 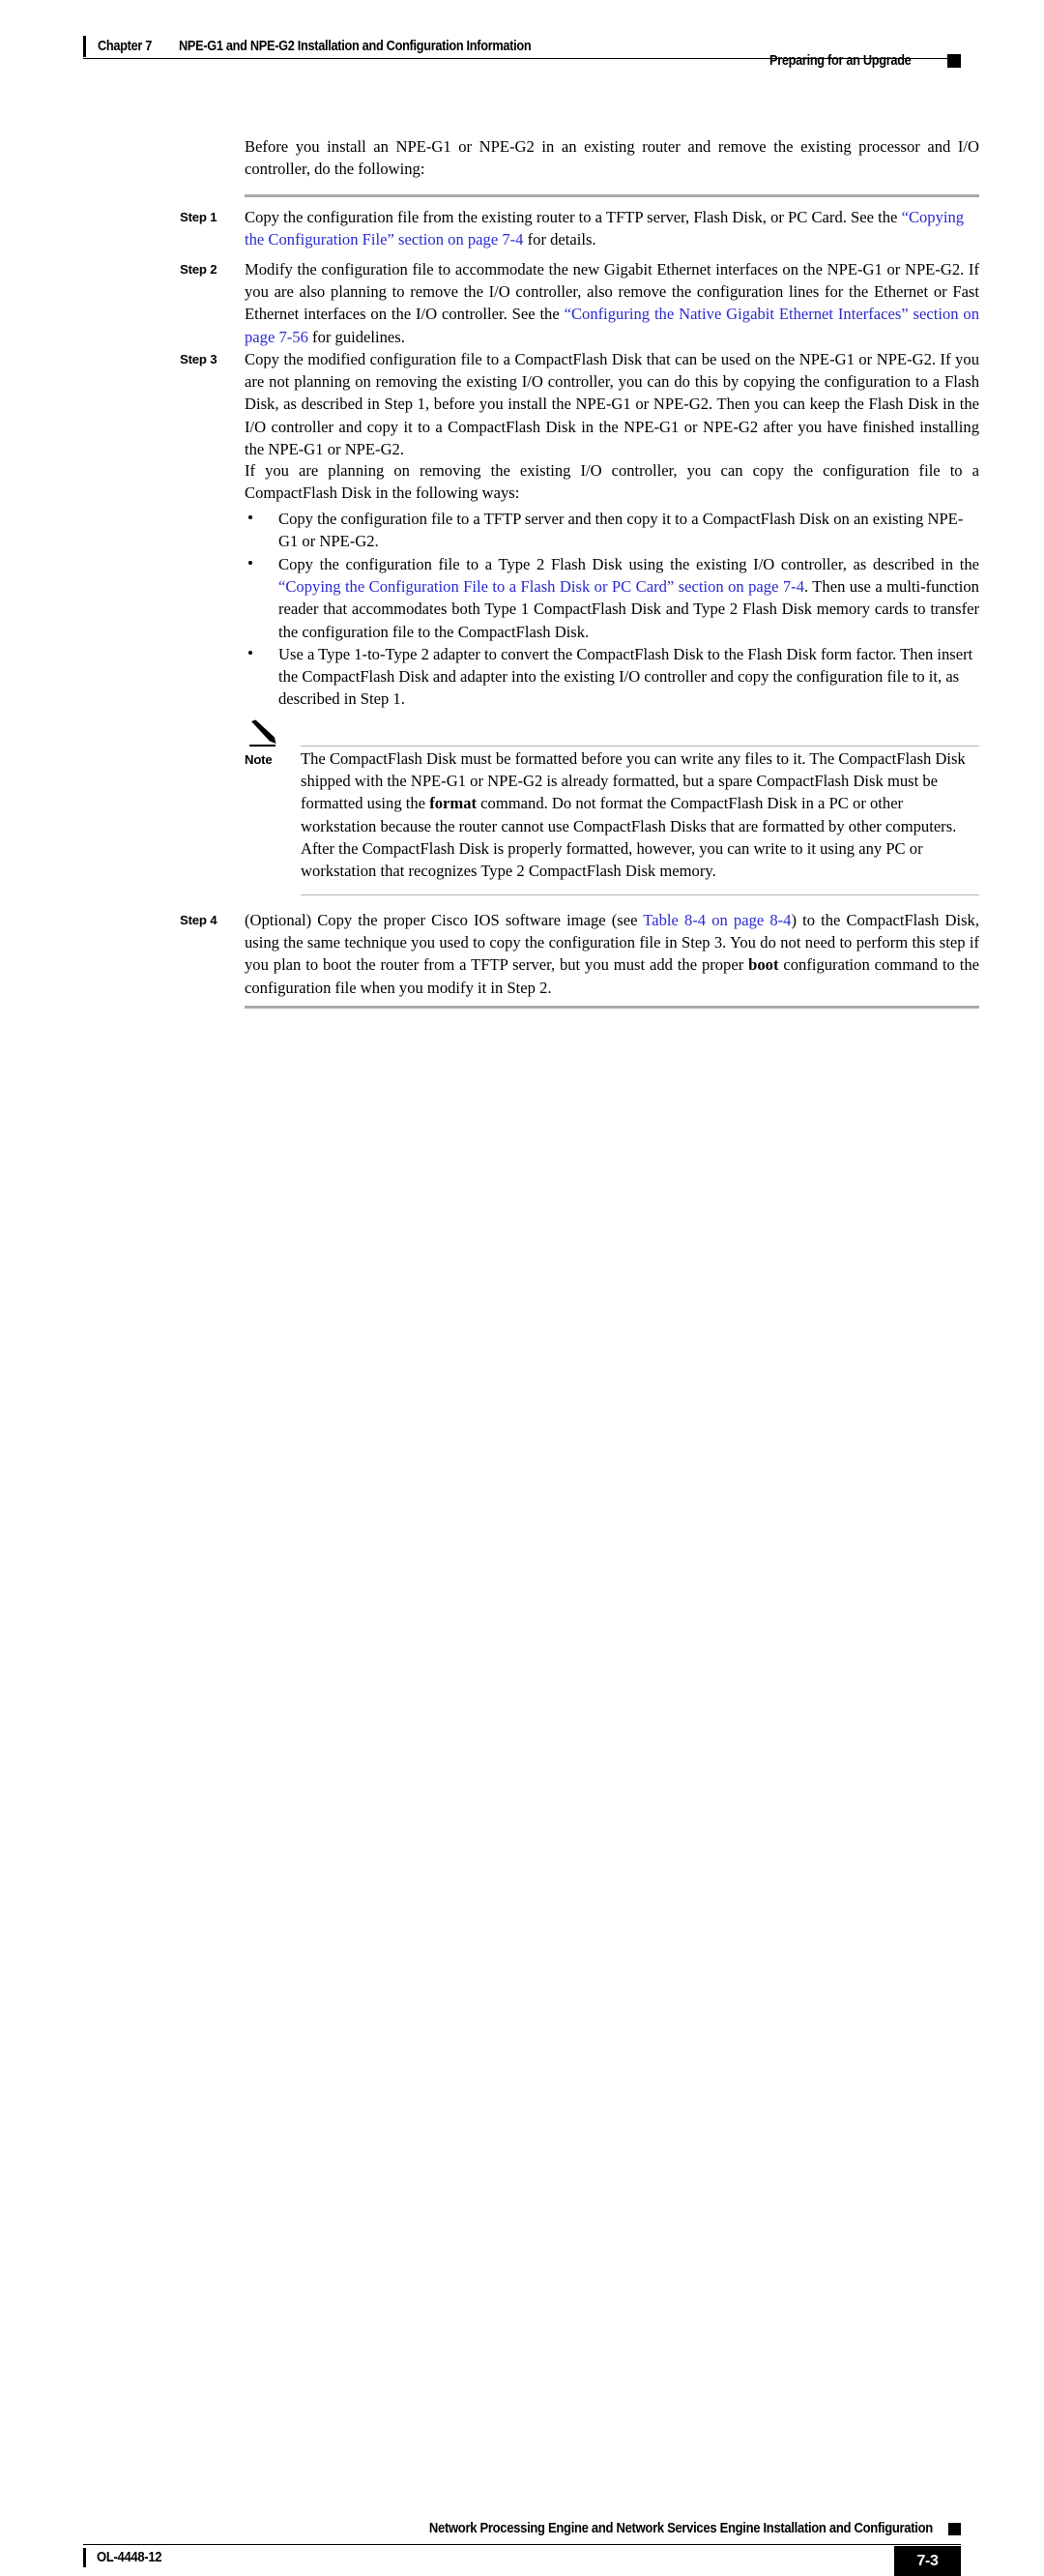 What do you see at coordinates (560, 239) in the screenshot?
I see `step-1-text-after: for details.` at bounding box center [560, 239].